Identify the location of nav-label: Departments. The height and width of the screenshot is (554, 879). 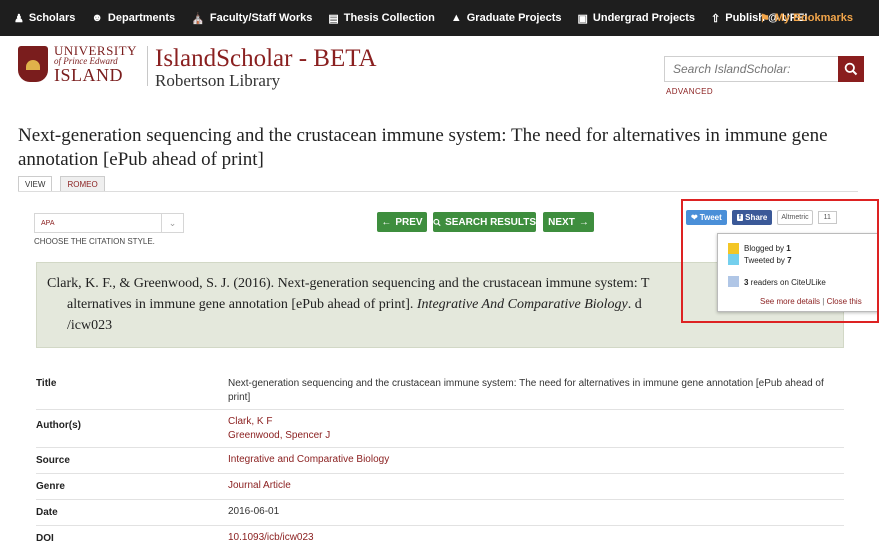
(141, 18).